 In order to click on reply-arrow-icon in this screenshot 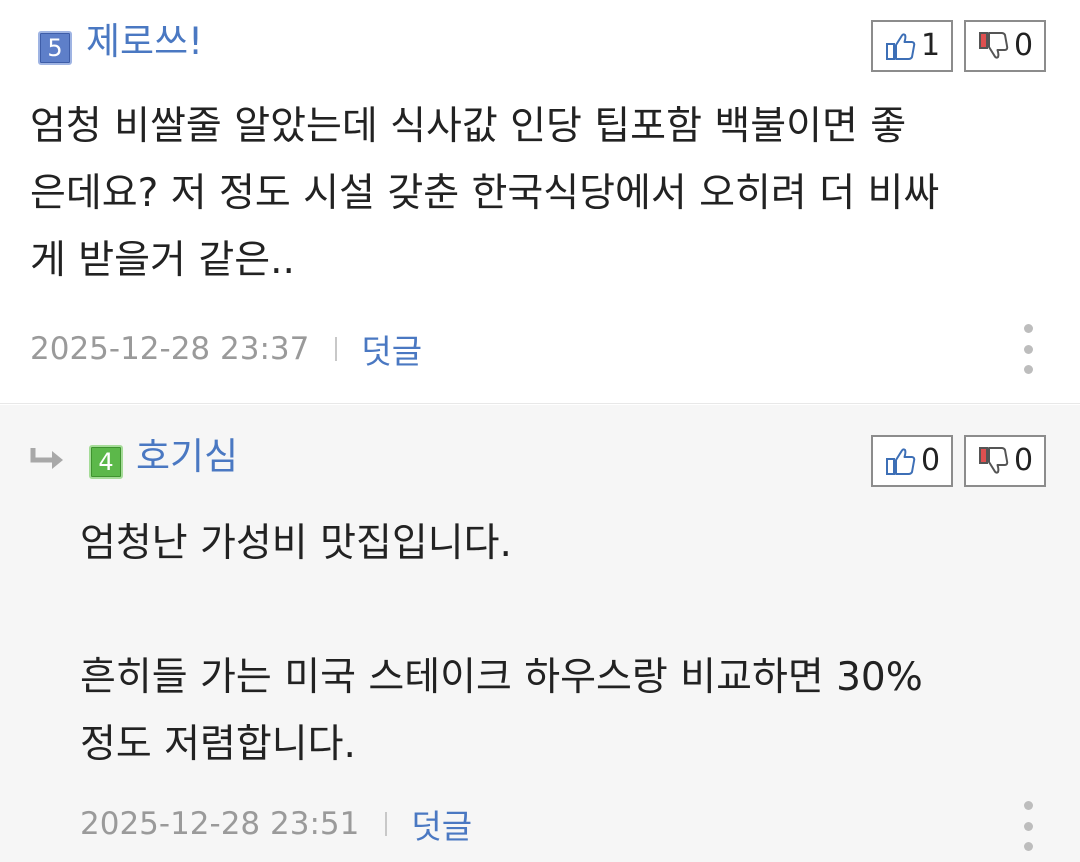, I will do `click(46, 458)`.